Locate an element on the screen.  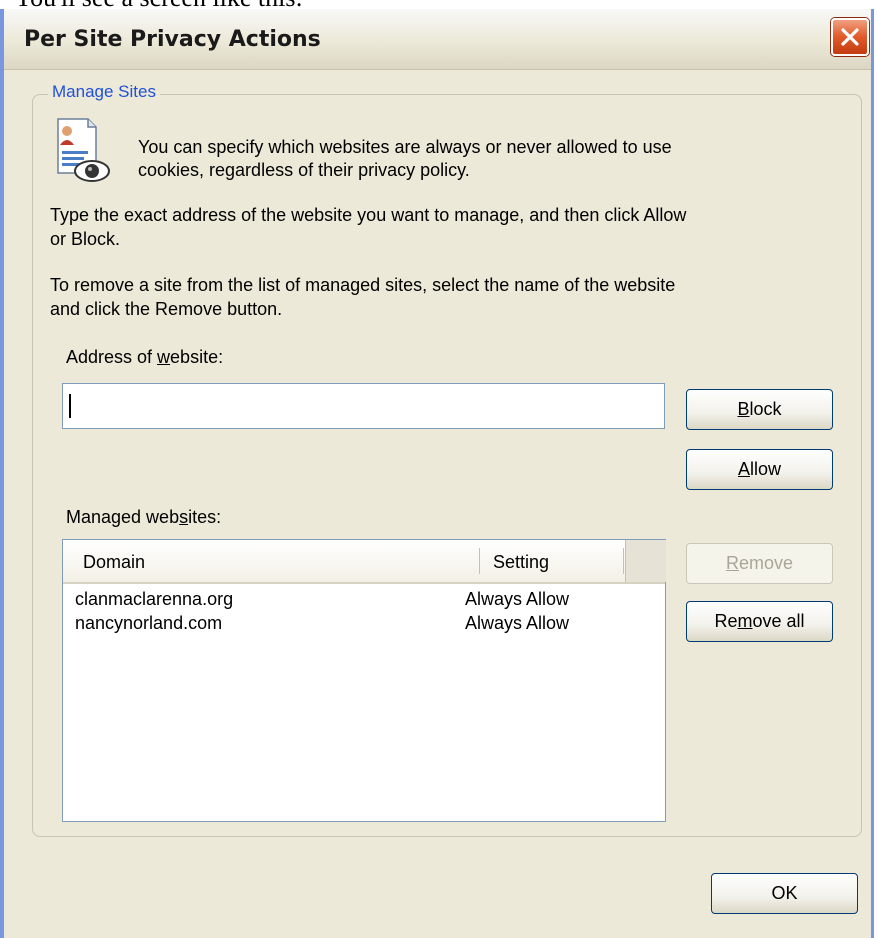
title-bar: Per Site Privacy Actions is located at coordinates (437, 39).